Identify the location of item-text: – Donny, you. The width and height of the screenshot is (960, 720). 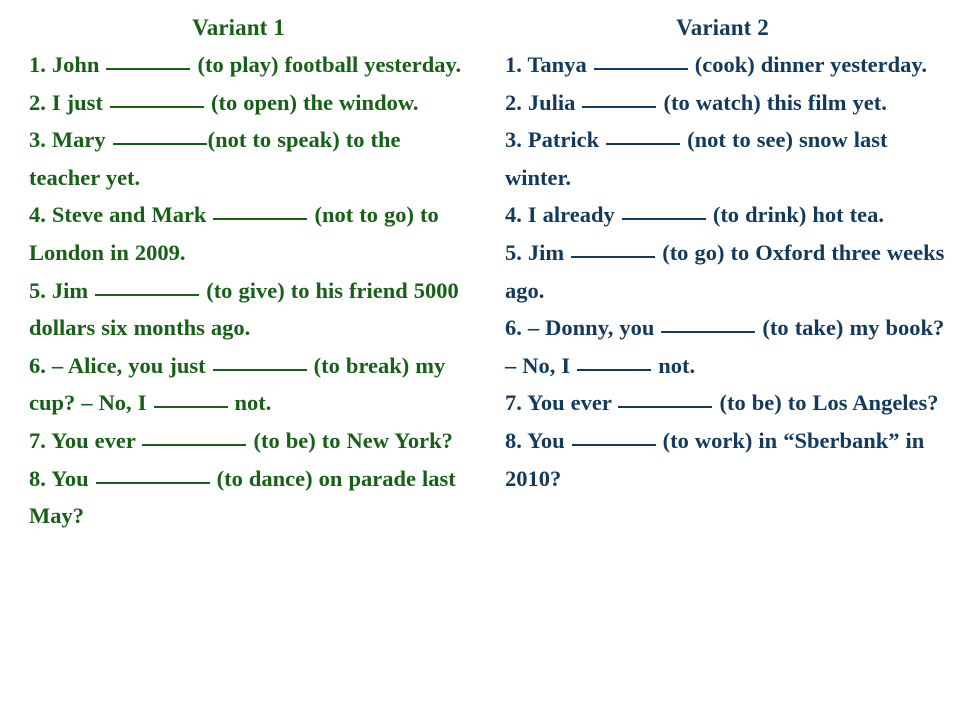
(591, 328).